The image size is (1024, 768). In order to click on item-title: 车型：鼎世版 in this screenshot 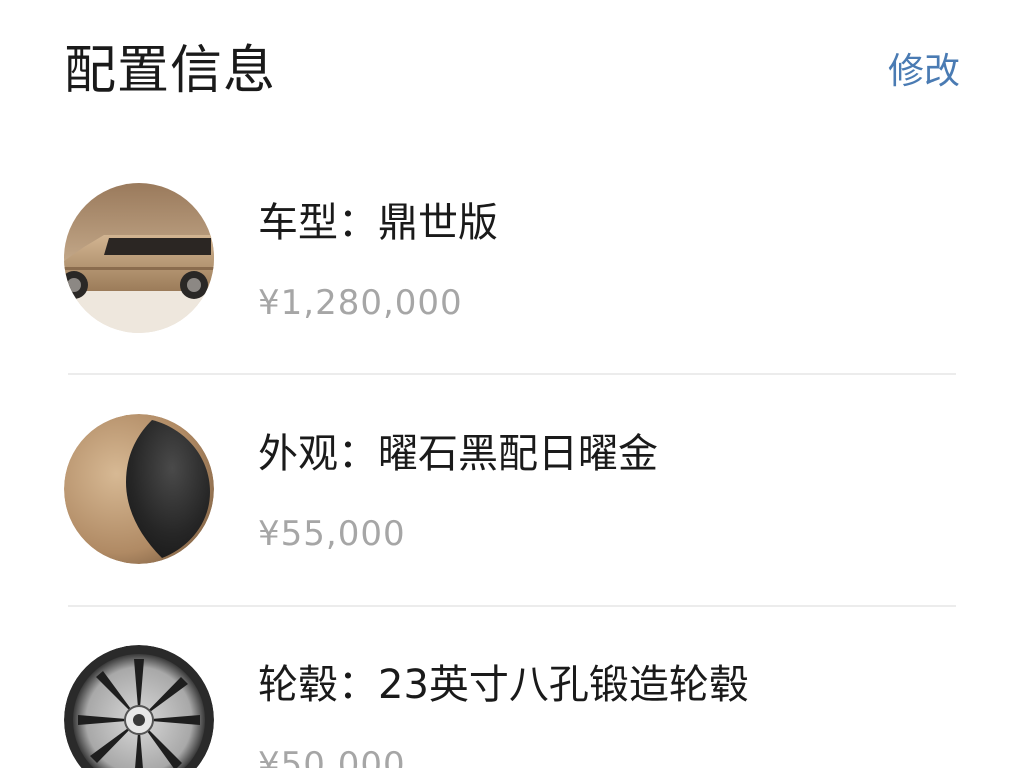, I will do `click(378, 223)`.